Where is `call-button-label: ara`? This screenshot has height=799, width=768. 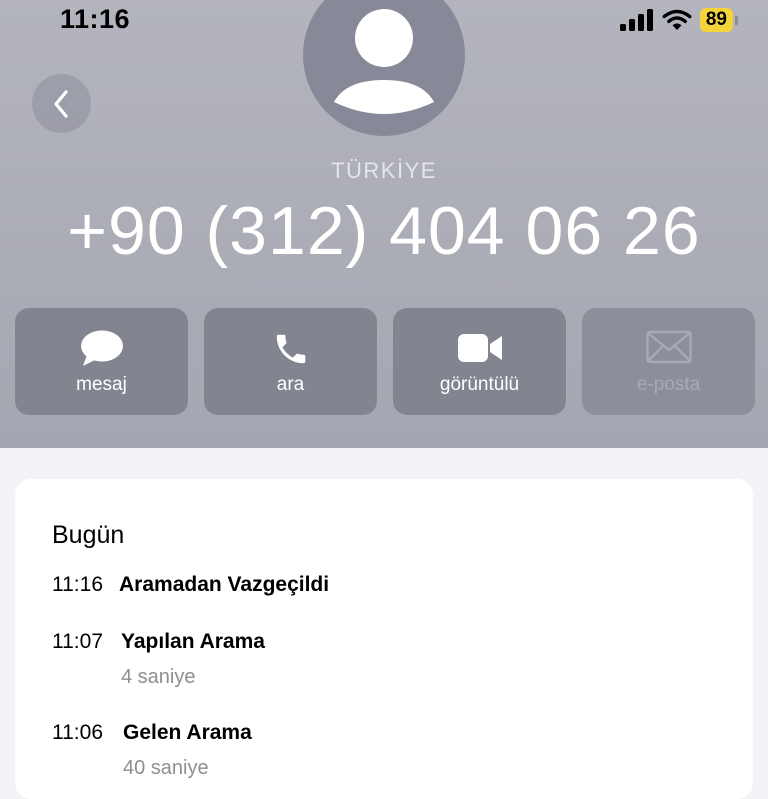
call-button-label: ara is located at coordinates (290, 384).